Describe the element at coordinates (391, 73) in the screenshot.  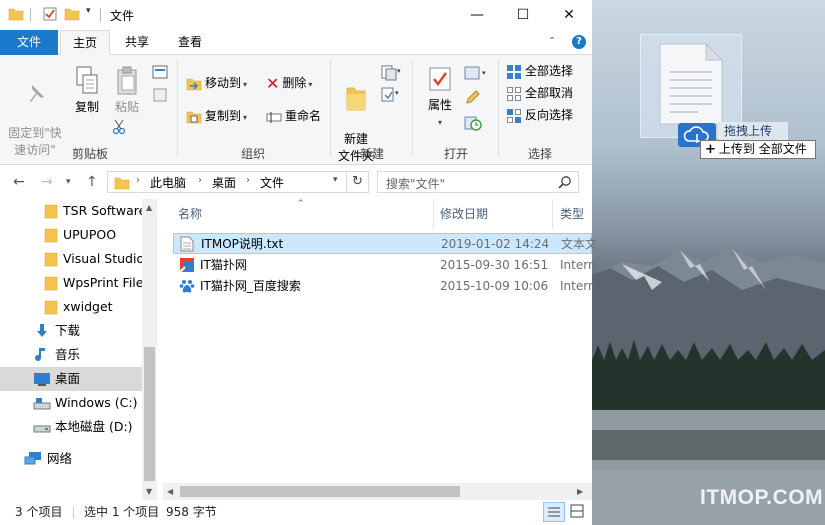
I see `new-item-icon: ▾` at that location.